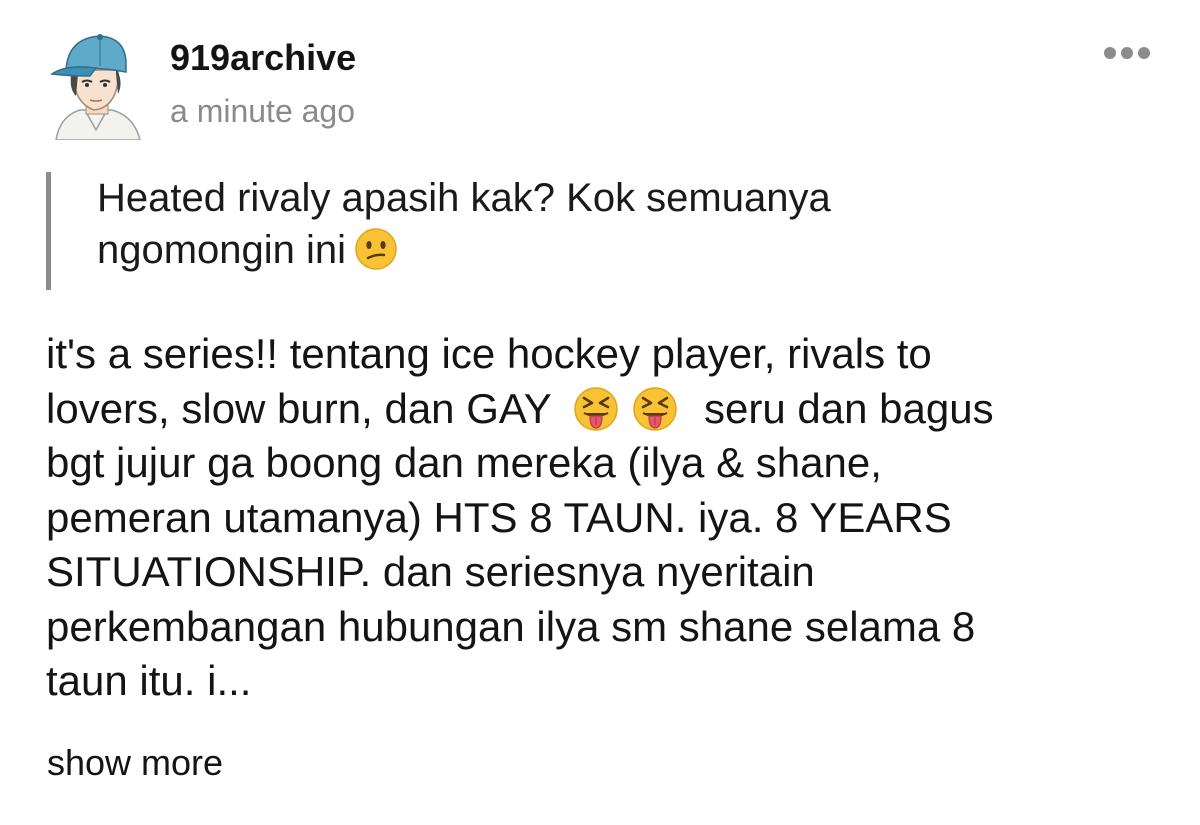 The image size is (1200, 825). Describe the element at coordinates (849, 408) in the screenshot. I see `body-line-text: seru dan bagus` at that location.